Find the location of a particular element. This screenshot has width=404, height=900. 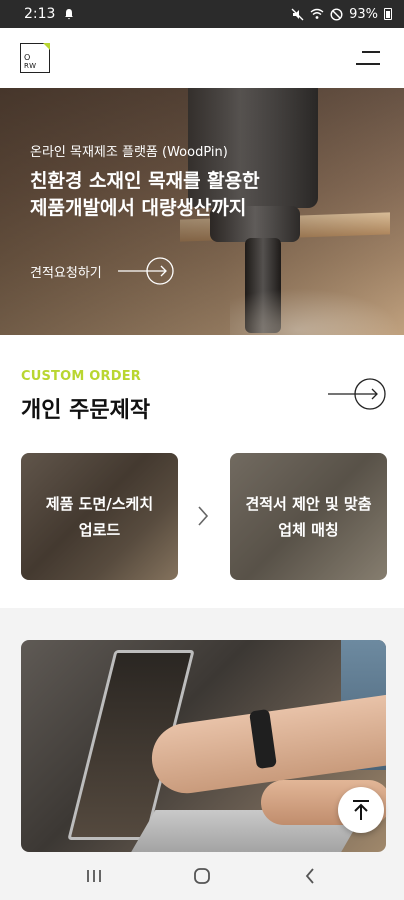

step-card-line1: 견적서 제안 및 맞춤 is located at coordinates (308, 503).